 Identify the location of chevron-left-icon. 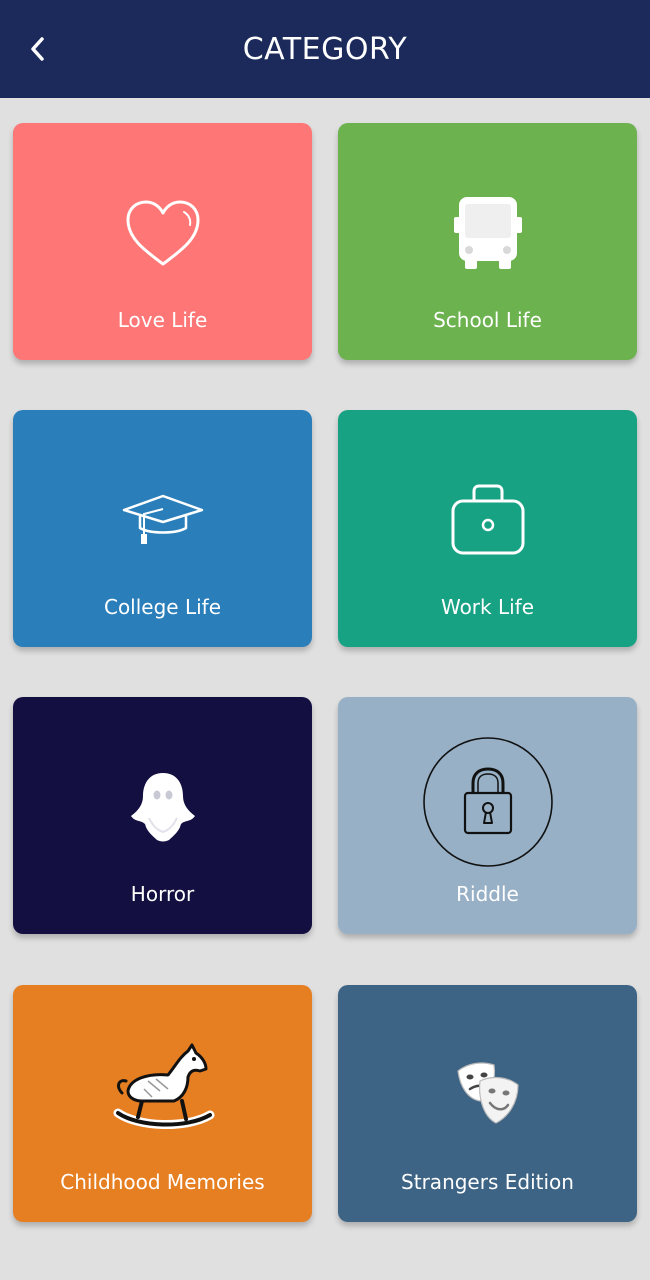
(37, 49).